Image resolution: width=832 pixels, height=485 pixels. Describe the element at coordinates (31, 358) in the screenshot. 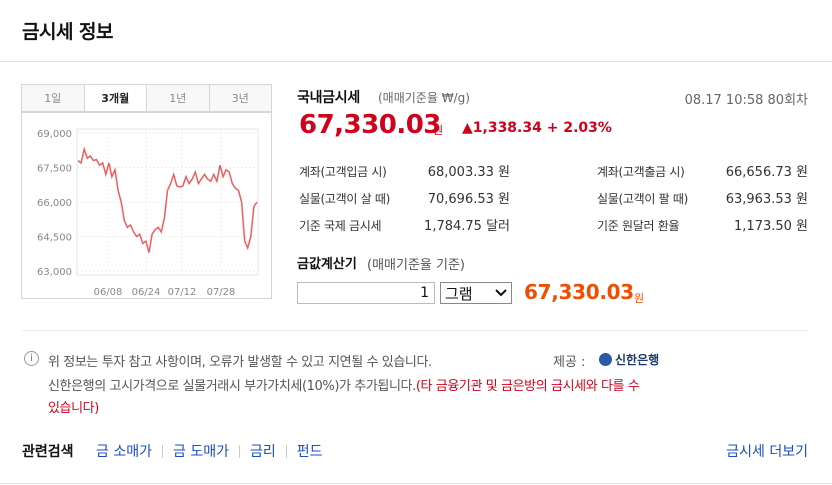

I see `info-icon: i` at that location.